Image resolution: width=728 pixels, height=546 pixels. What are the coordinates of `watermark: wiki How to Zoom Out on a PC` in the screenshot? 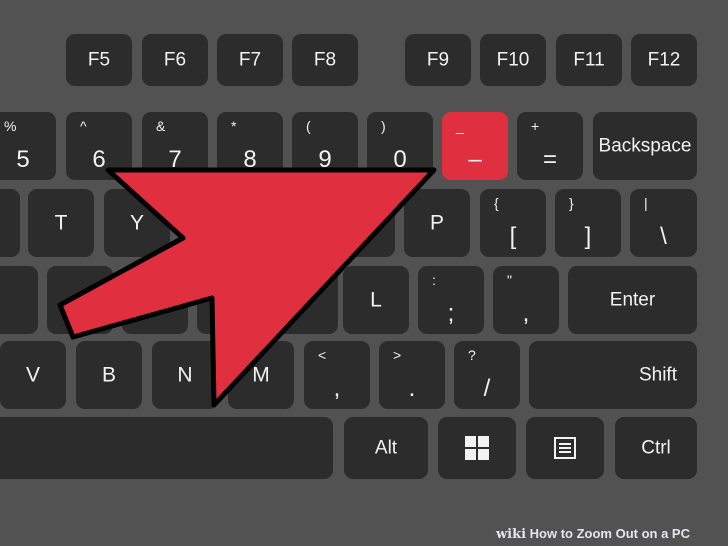 It's located at (592, 534).